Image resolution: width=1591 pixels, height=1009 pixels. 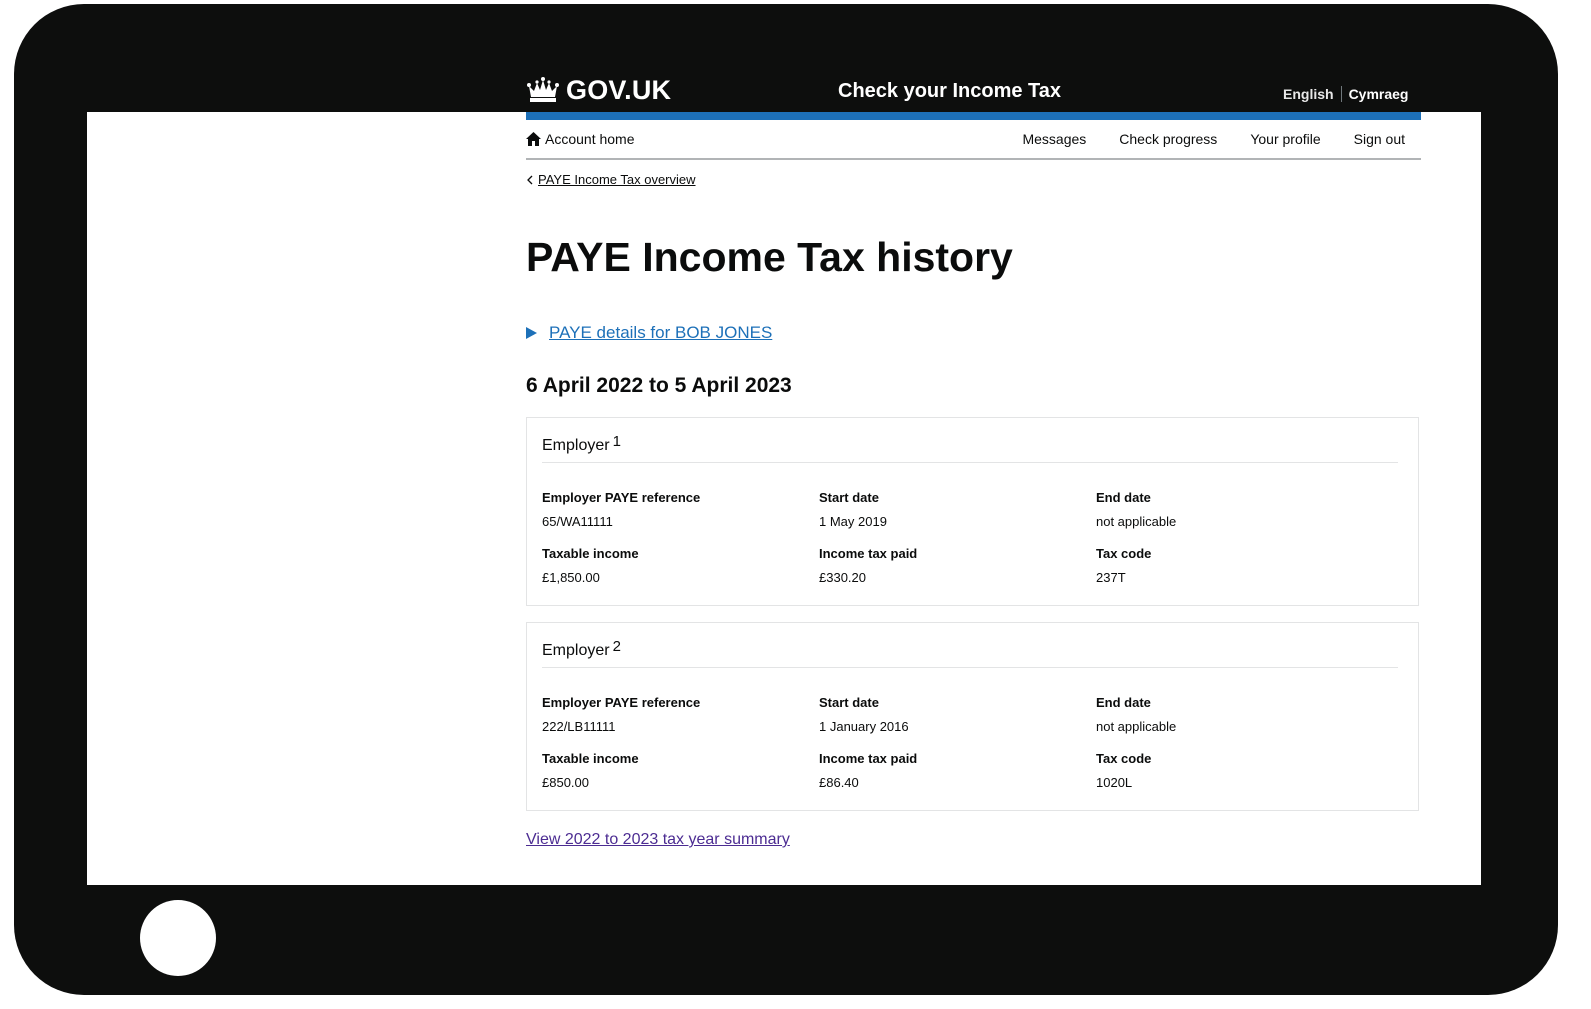 What do you see at coordinates (659, 385) in the screenshot?
I see `tax-year-heading: 6 April 2022 to 5 April 2023` at bounding box center [659, 385].